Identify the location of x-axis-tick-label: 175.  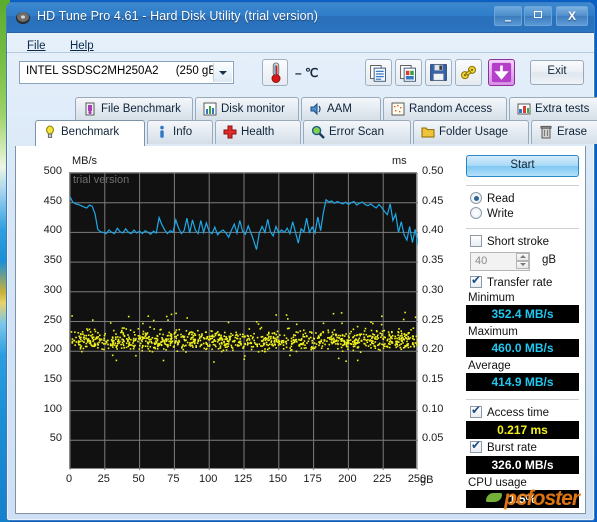
(312, 479).